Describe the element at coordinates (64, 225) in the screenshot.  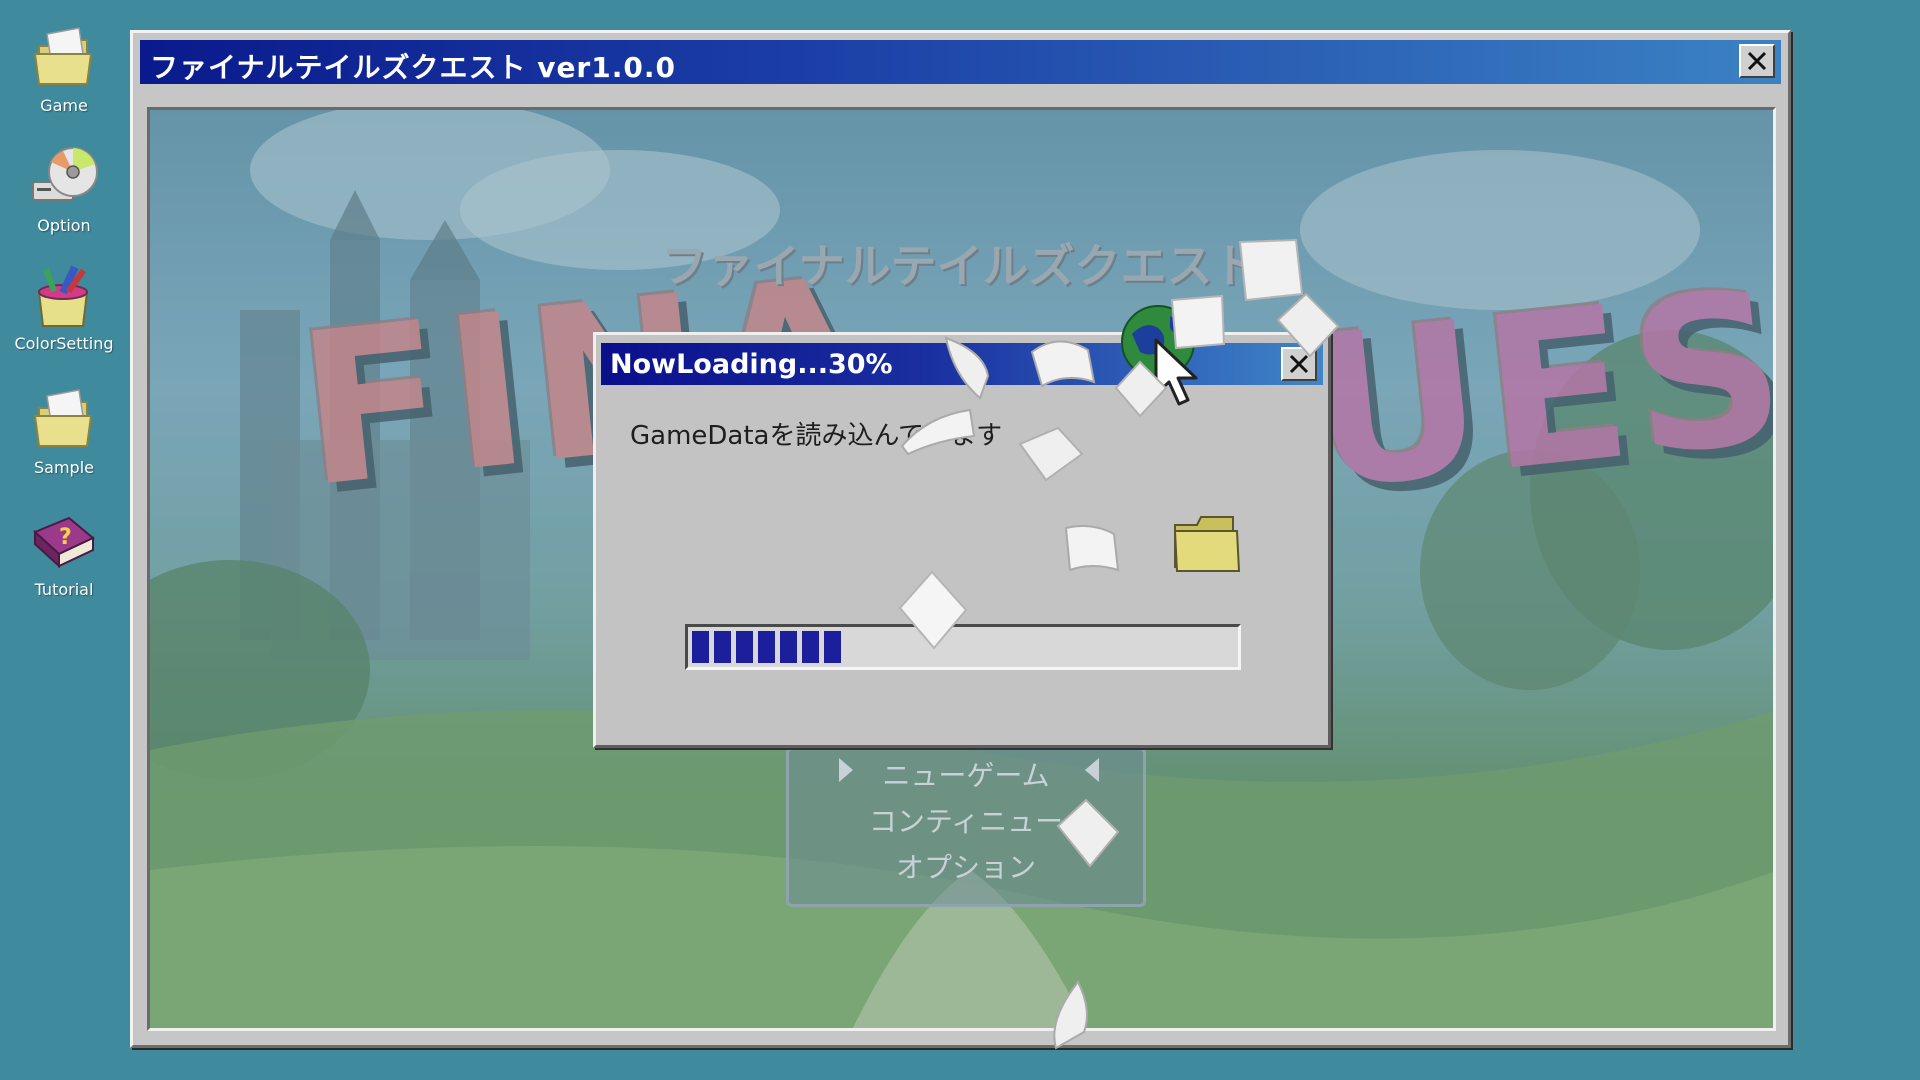
I see `desktop-icon-label: Option` at that location.